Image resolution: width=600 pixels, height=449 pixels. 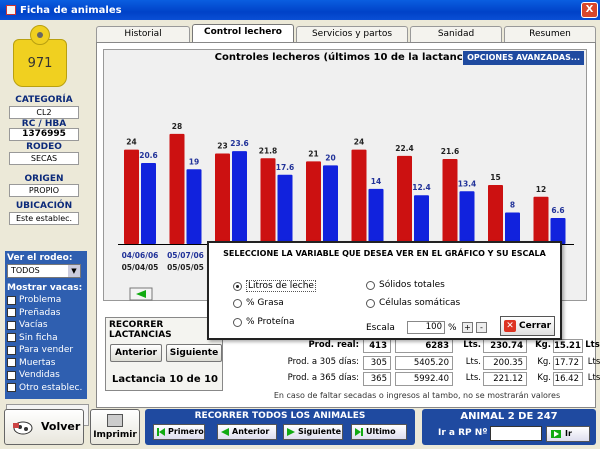 I want to click on imprimir-button: Imprimir, so click(x=115, y=427).